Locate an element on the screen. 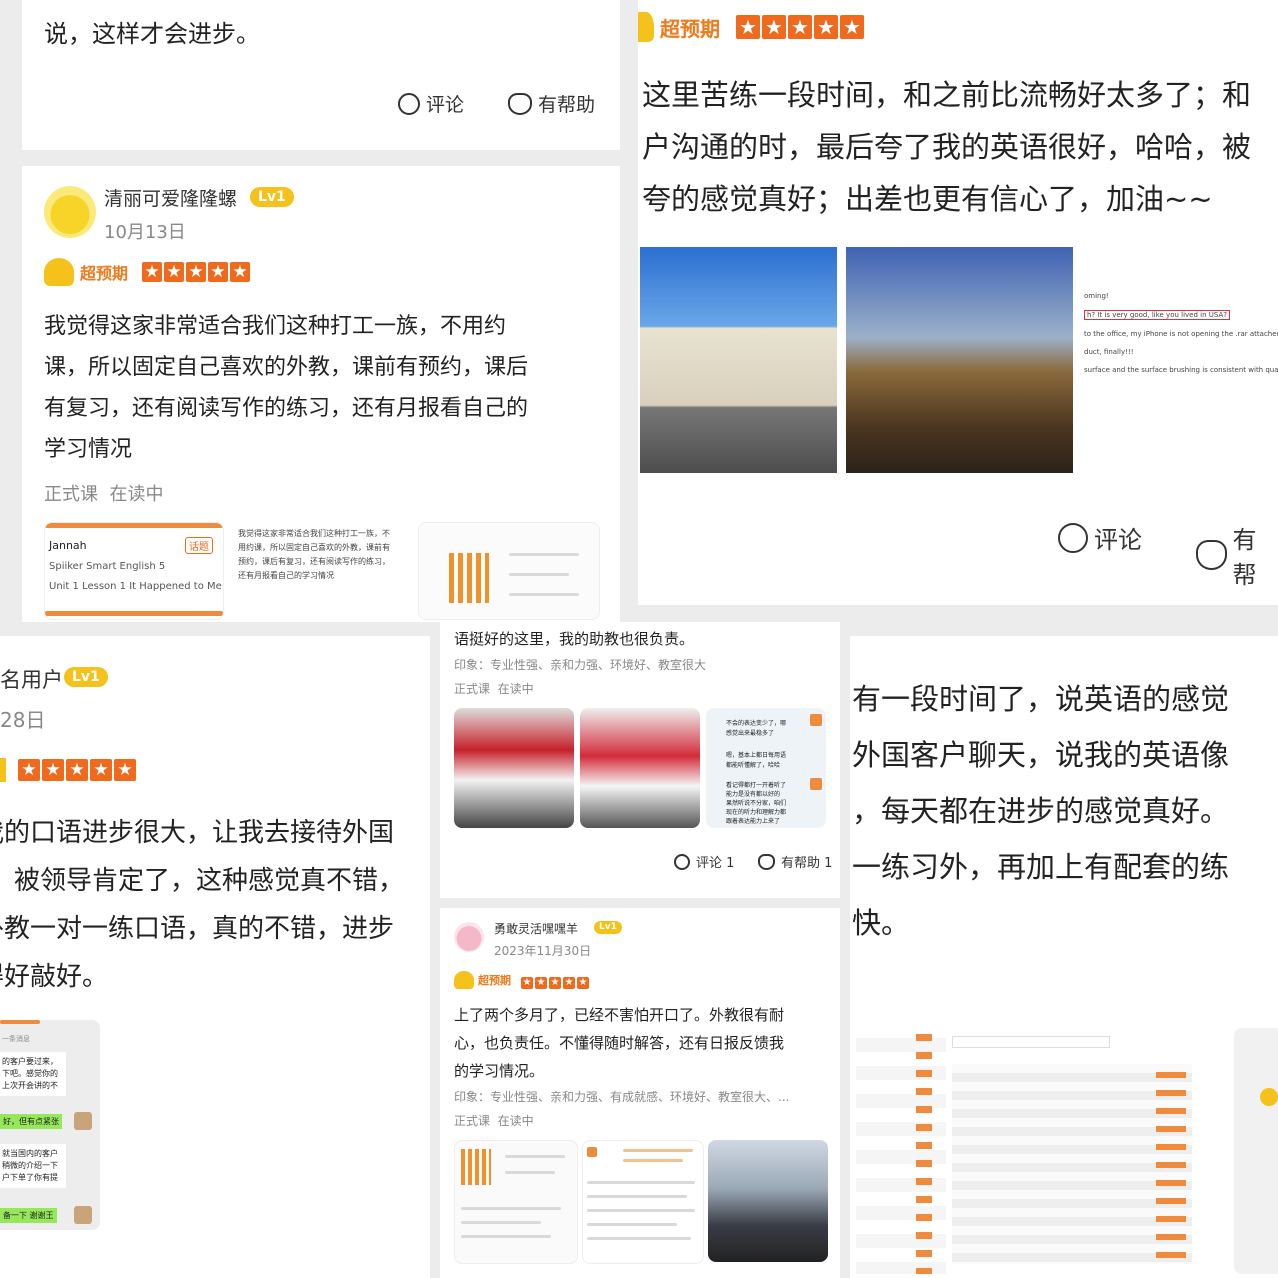  review-date: 10月13日 is located at coordinates (145, 232).